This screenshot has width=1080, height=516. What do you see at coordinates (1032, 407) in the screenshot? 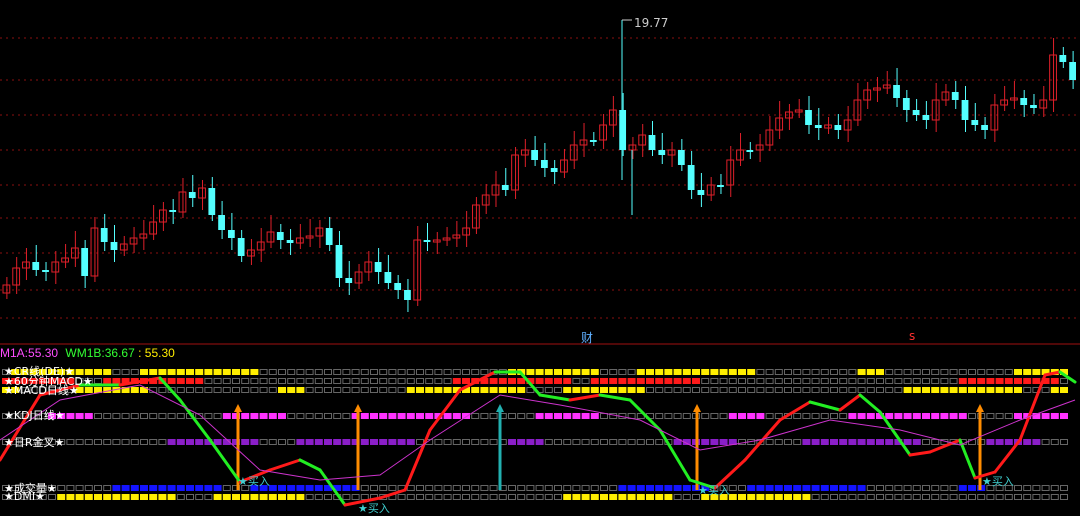
I see `oscillator-line-segment` at bounding box center [1032, 407].